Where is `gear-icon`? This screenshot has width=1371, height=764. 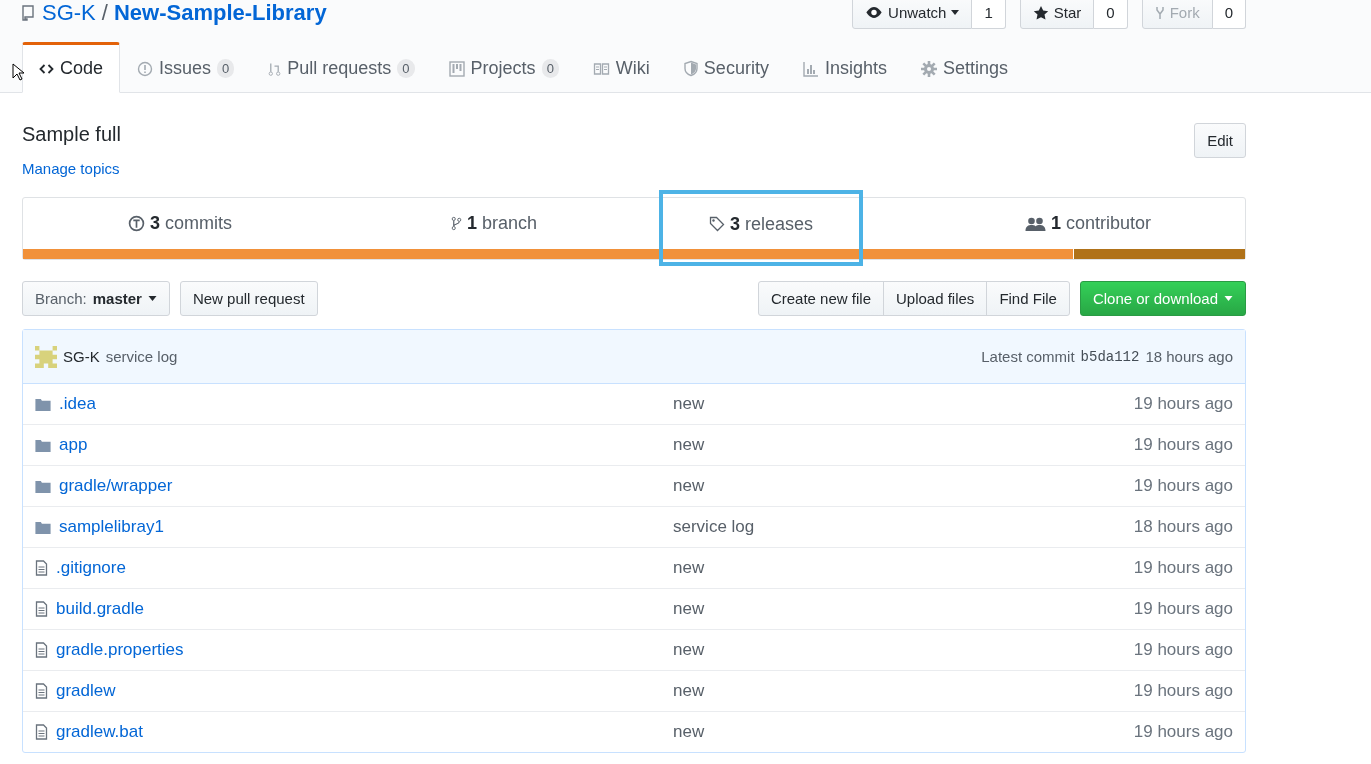
gear-icon is located at coordinates (928, 68).